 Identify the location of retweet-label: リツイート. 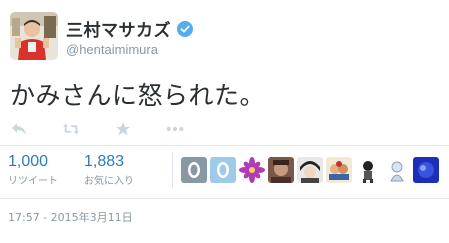
(33, 181).